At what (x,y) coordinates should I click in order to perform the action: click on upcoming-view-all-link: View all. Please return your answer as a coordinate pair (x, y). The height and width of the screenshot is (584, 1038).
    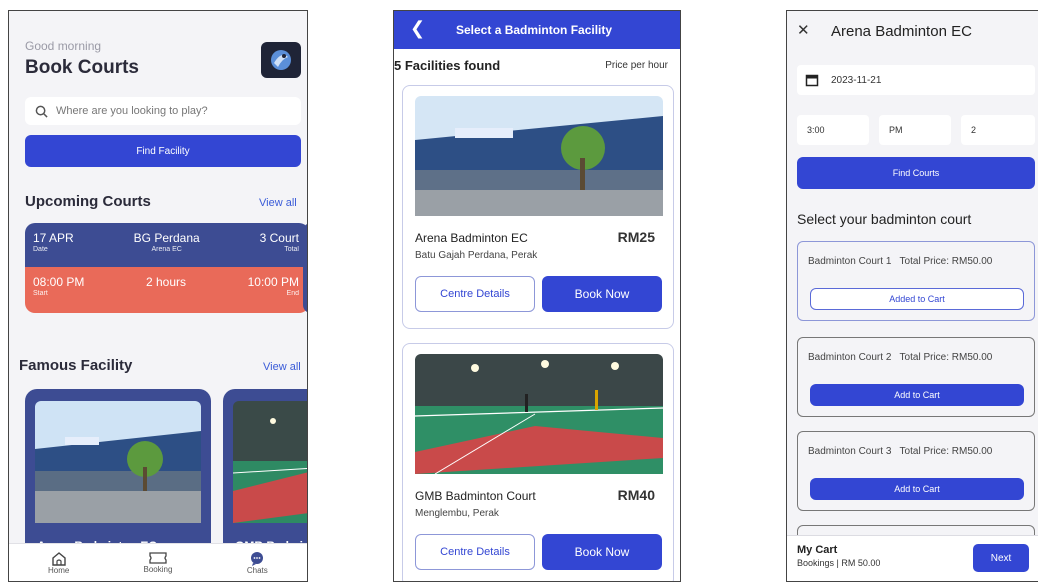
    Looking at the image, I should click on (278, 203).